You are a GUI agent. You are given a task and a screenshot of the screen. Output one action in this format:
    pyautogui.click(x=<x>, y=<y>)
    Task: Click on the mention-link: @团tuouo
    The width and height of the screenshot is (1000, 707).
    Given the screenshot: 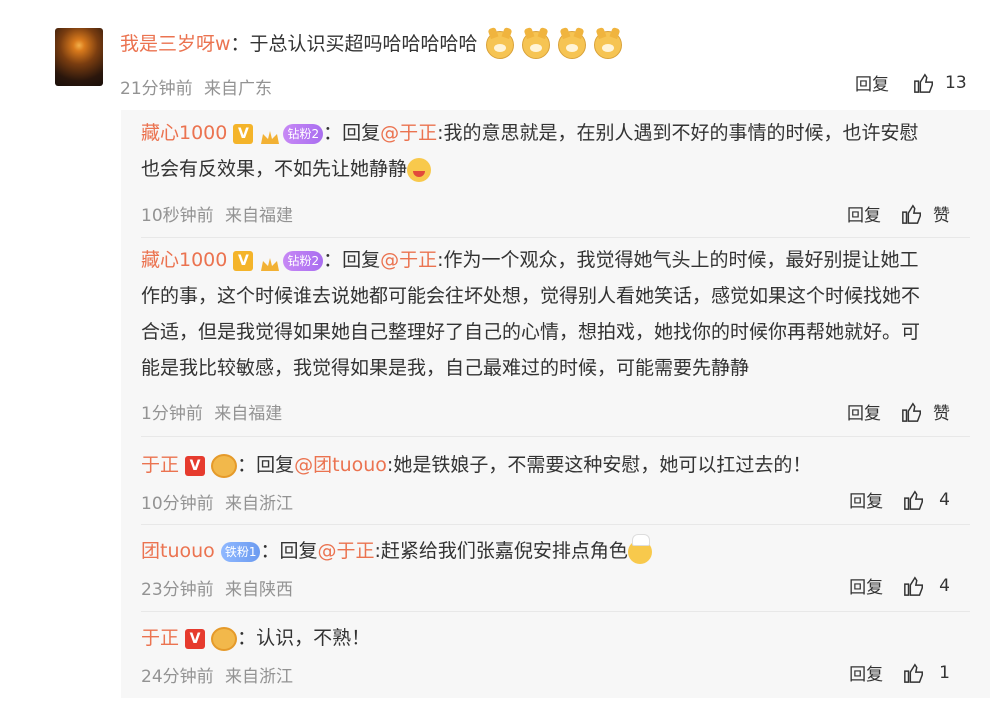 What is the action you would take?
    pyautogui.click(x=340, y=465)
    